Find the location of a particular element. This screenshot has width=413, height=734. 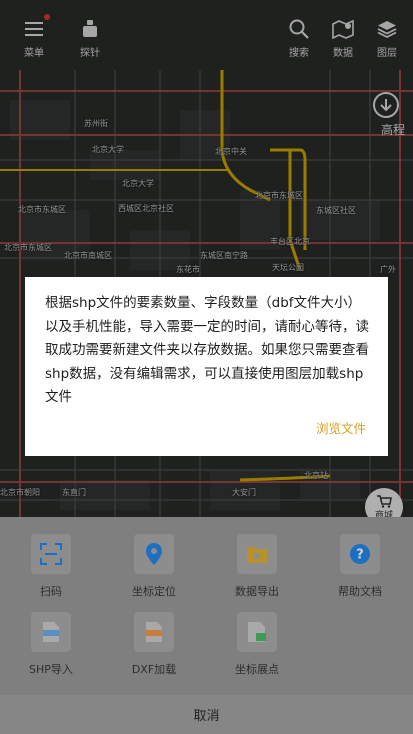

help-icon: ? is located at coordinates (360, 554).